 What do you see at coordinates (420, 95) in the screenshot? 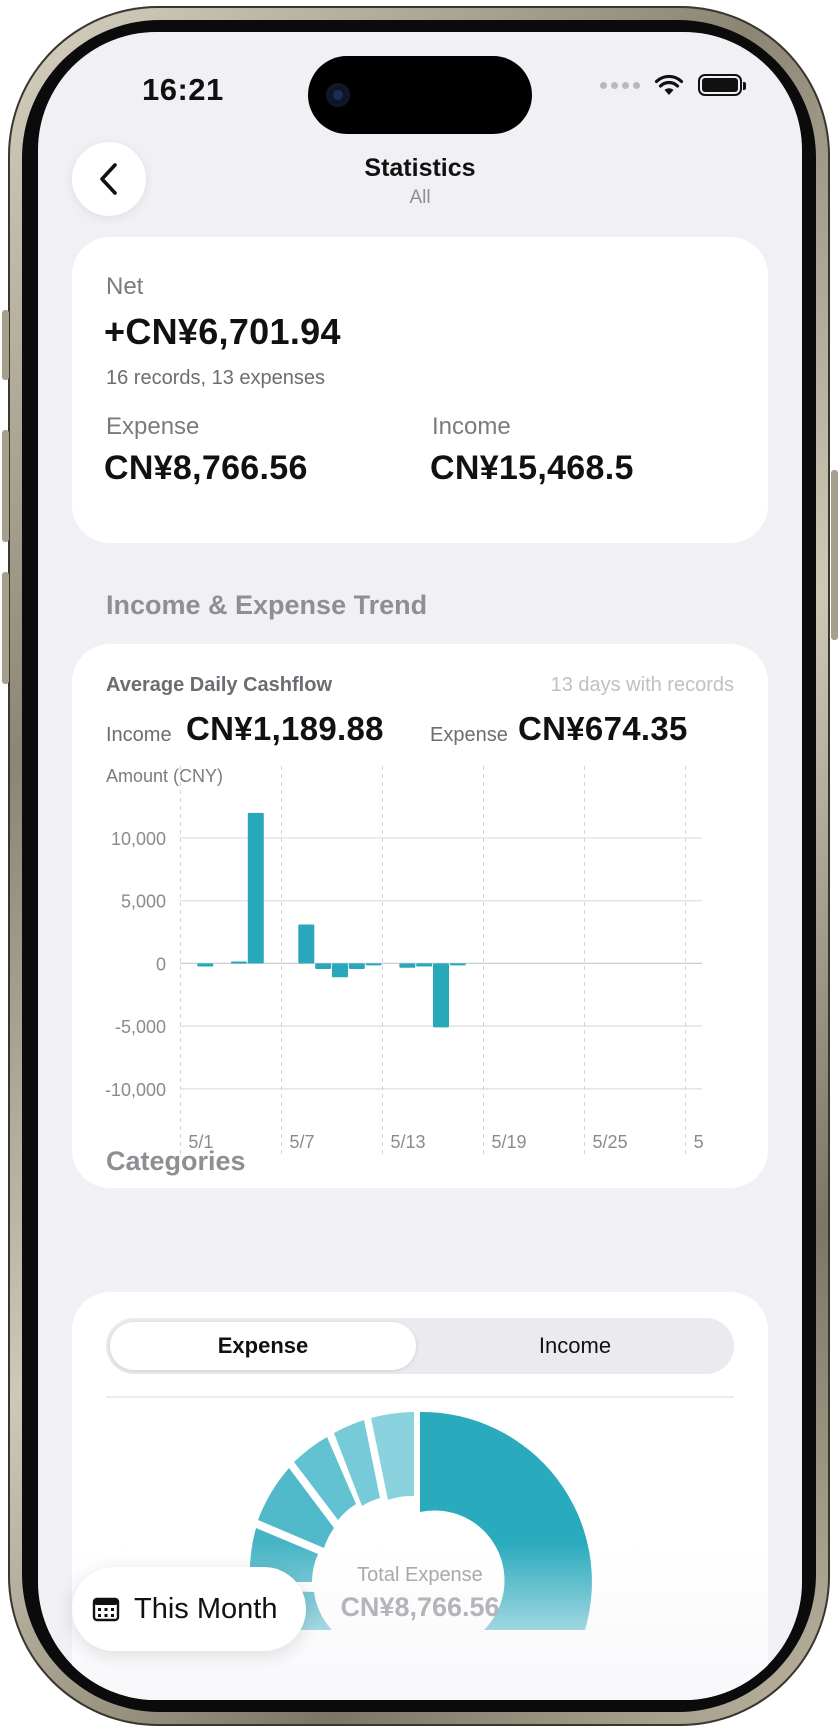
I see `dynamic-island` at bounding box center [420, 95].